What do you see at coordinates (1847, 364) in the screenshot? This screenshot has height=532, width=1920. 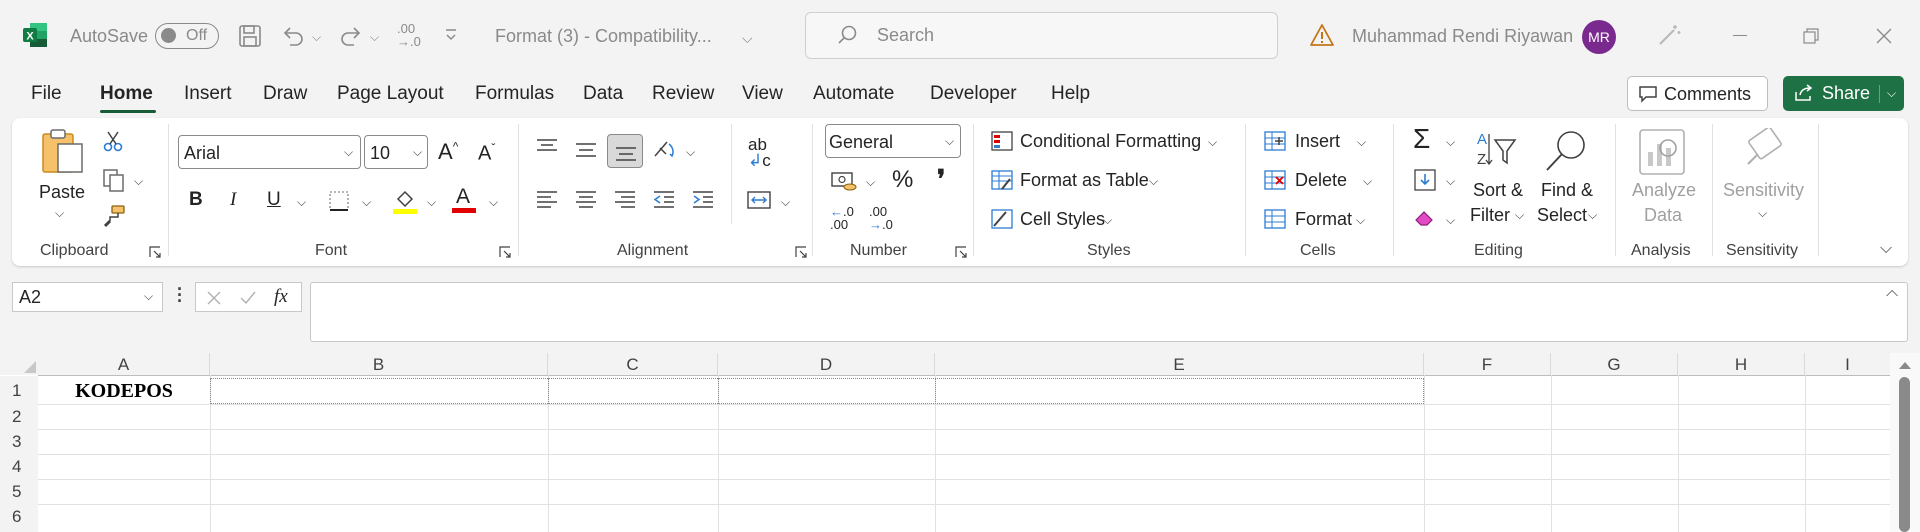 I see `column-header-i: I` at bounding box center [1847, 364].